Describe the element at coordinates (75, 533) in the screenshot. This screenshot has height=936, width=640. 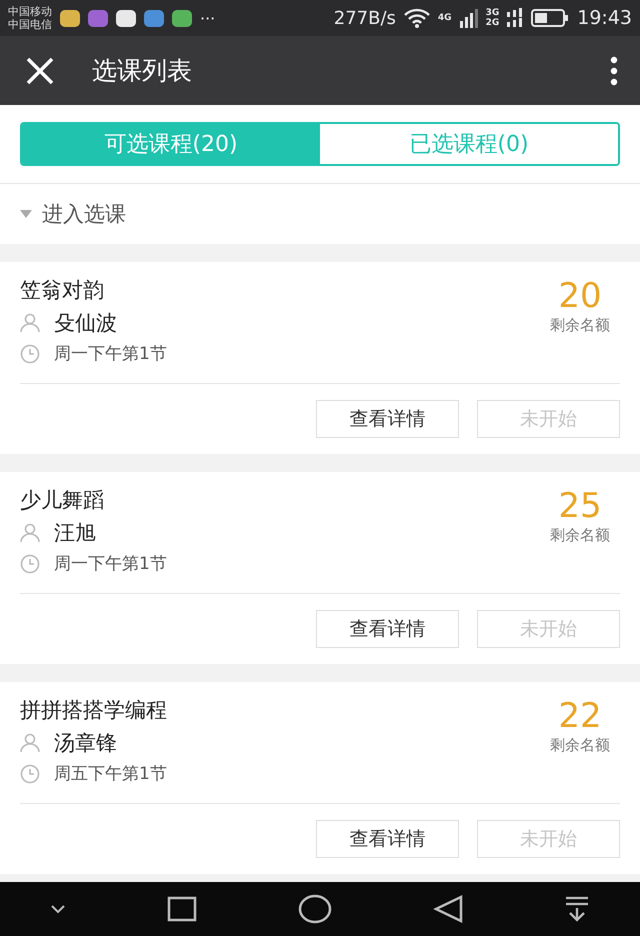
I see `teacher-name: 汪旭` at that location.